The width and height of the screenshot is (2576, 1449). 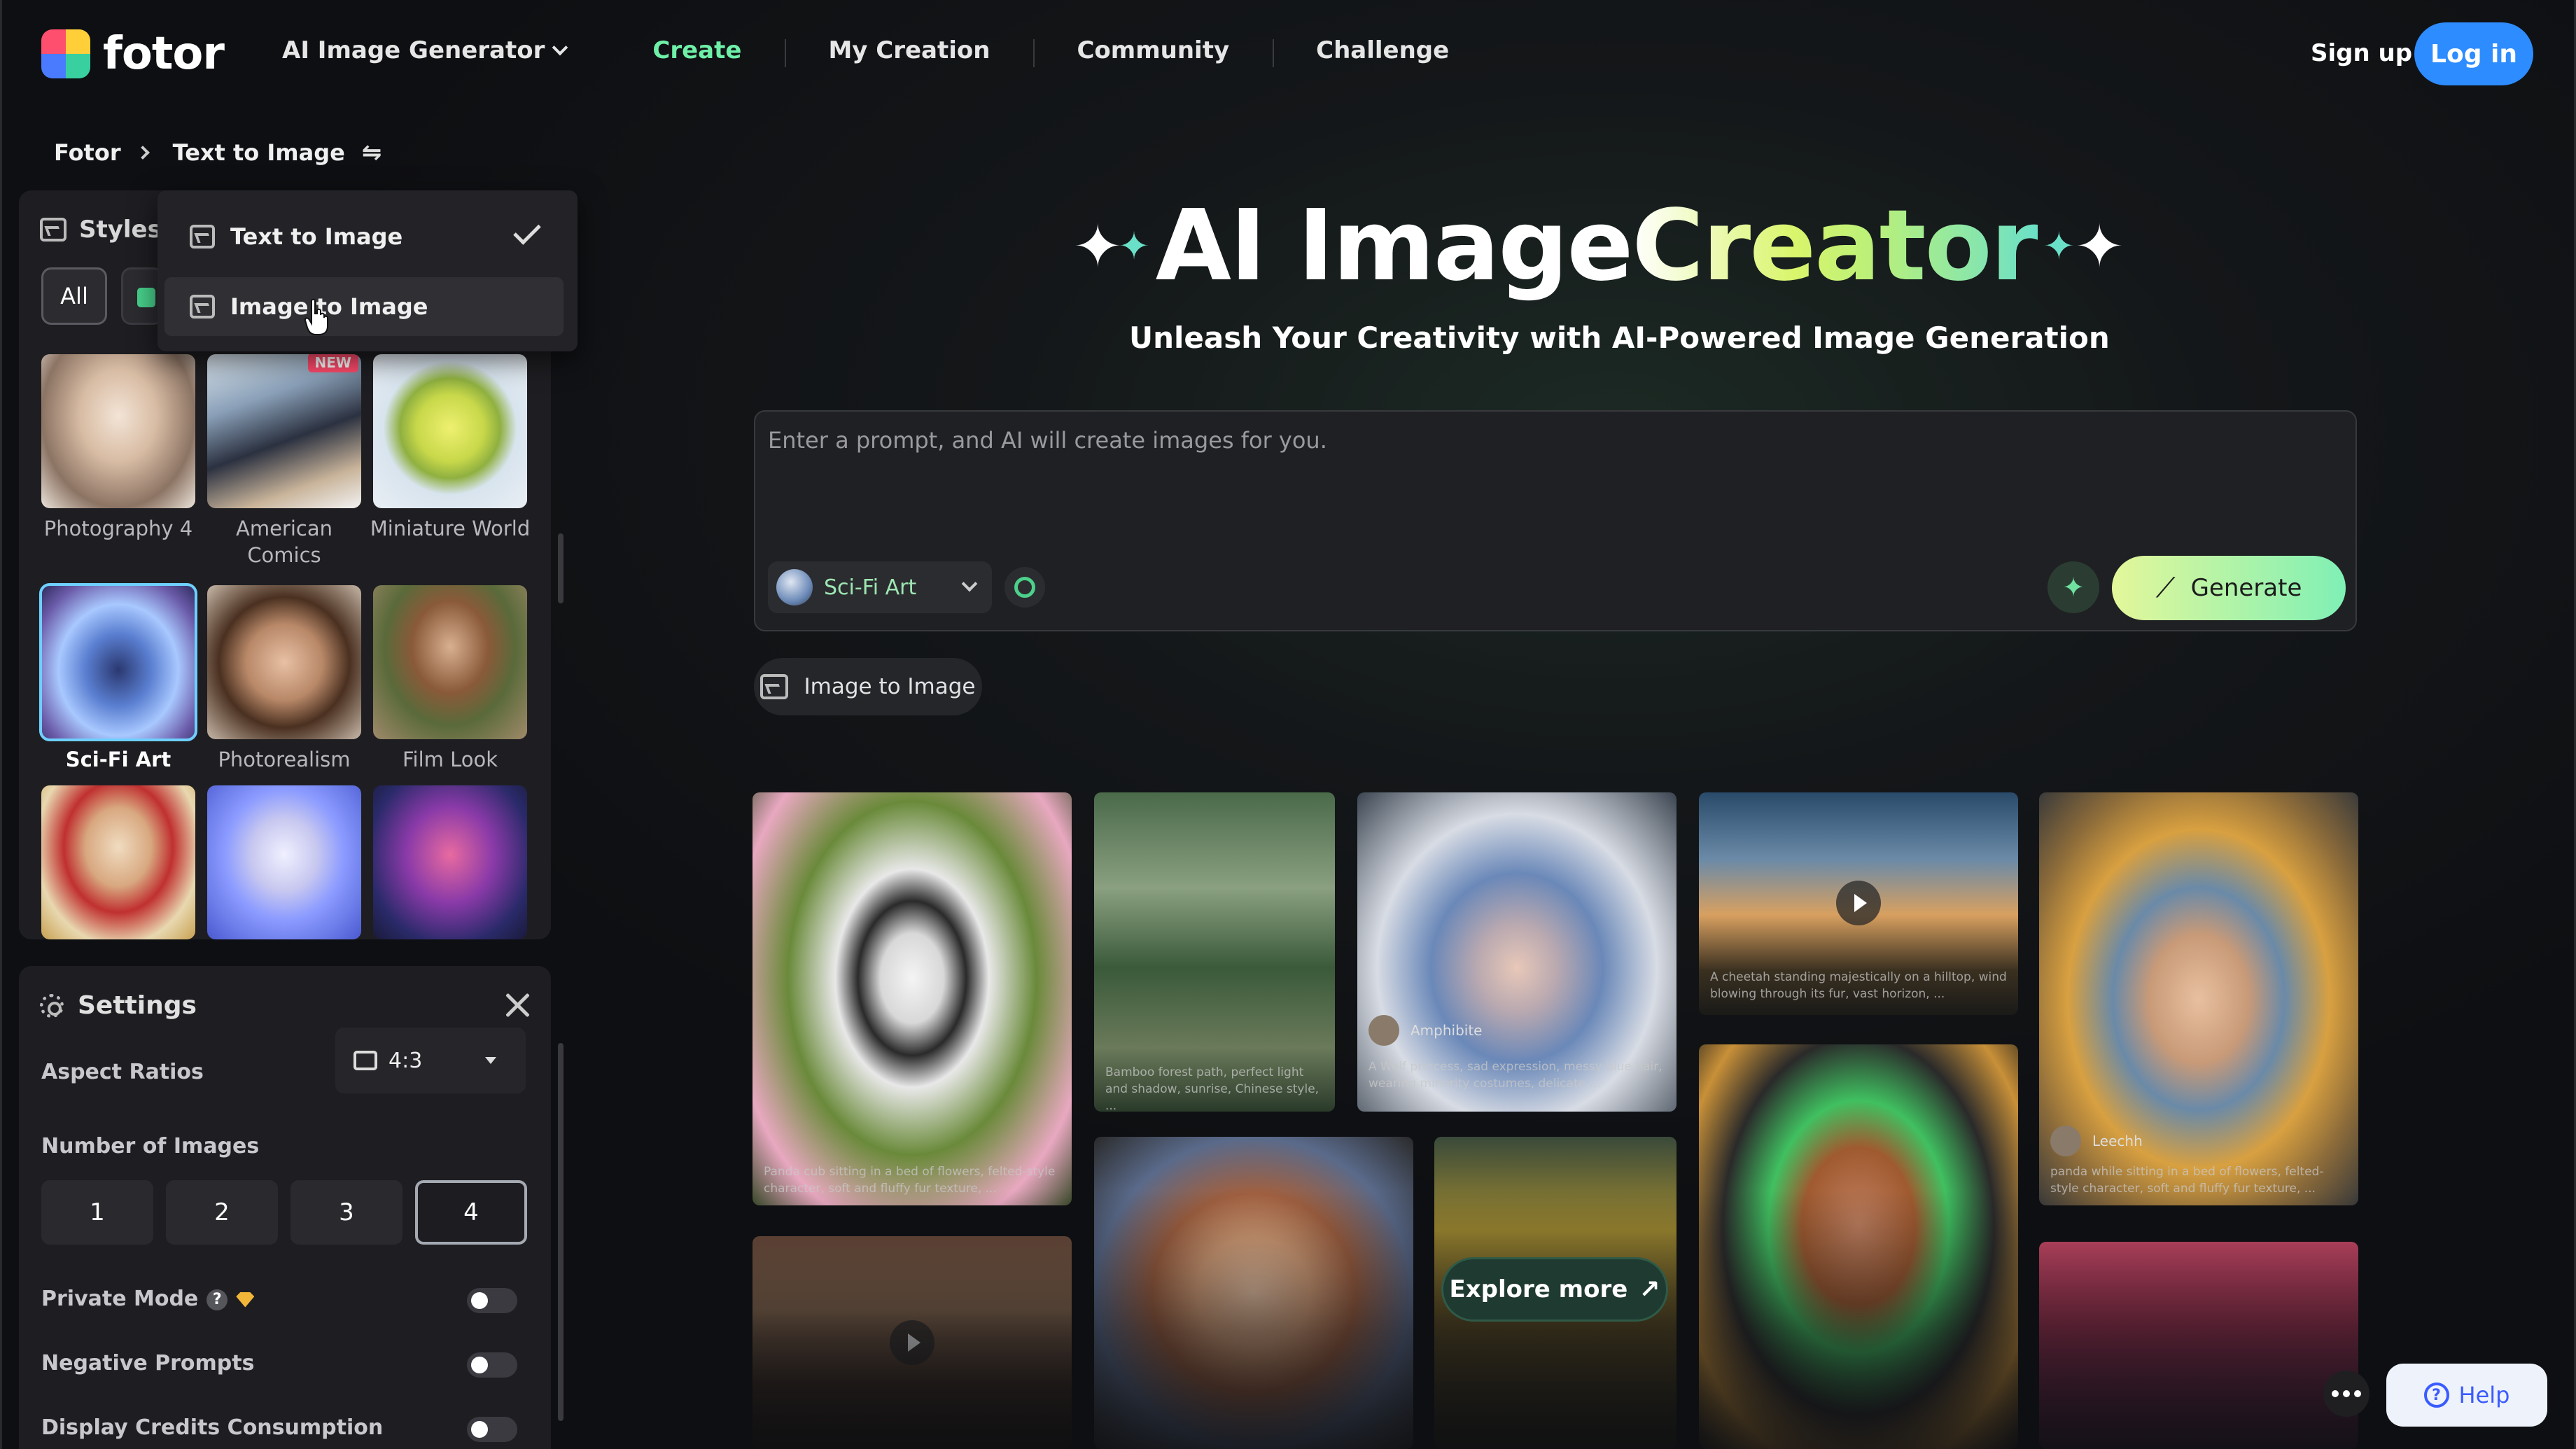 What do you see at coordinates (413, 50) in the screenshot?
I see `nav-label: AI Image Generator` at bounding box center [413, 50].